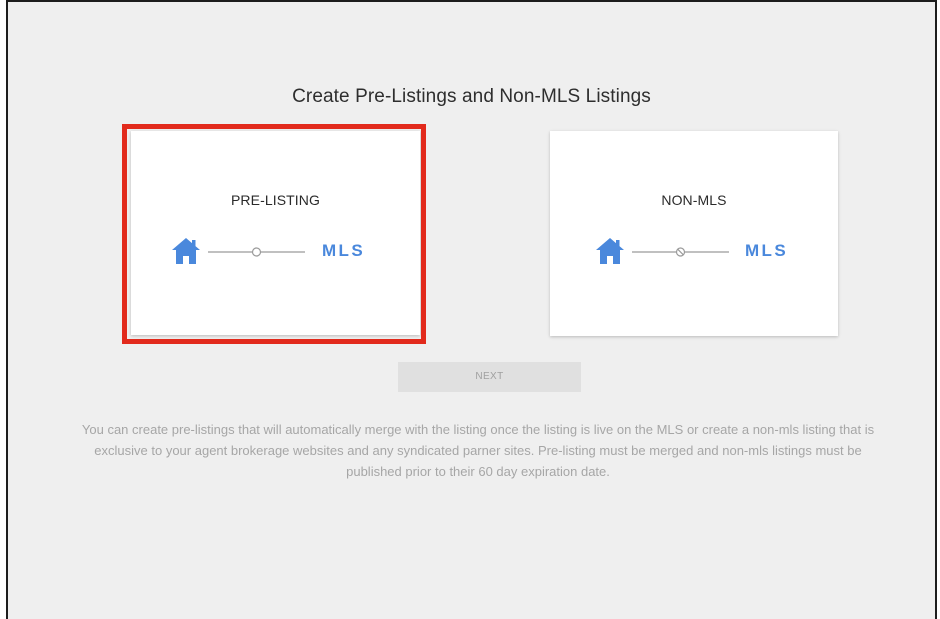 Image resolution: width=940 pixels, height=619 pixels. Describe the element at coordinates (471, 96) in the screenshot. I see `page-title: Create Pre-Listings and Non-MLS Listings` at that location.